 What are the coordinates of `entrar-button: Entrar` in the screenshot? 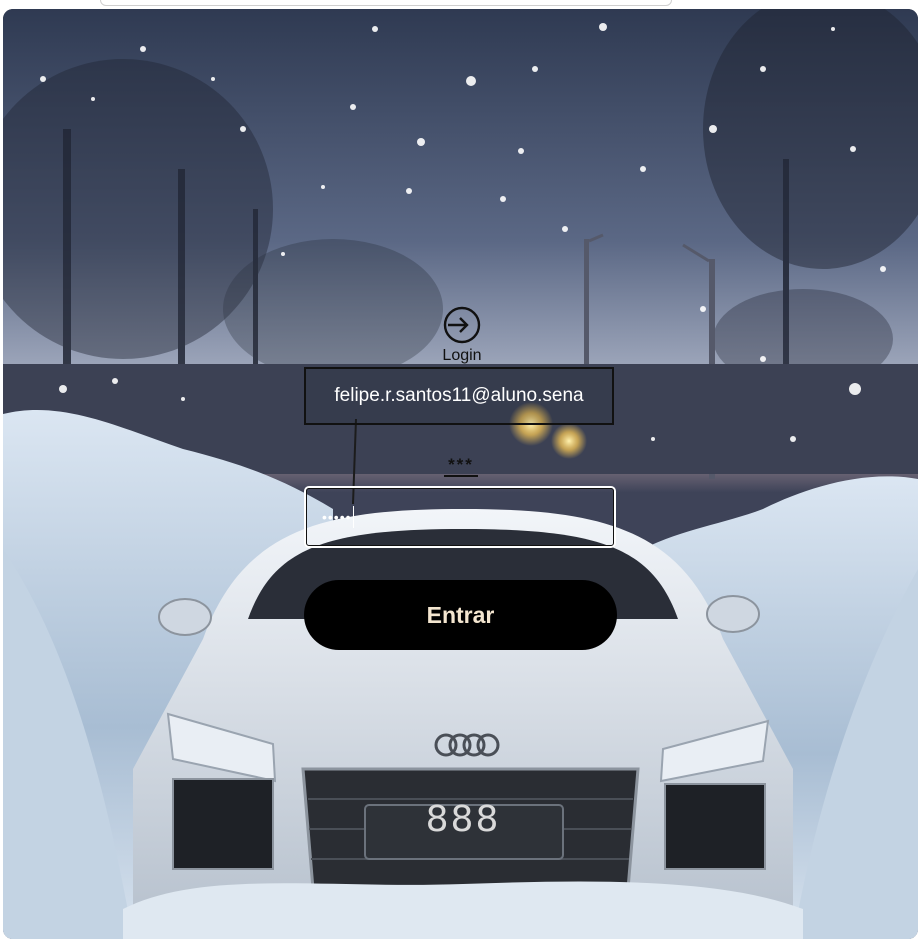 It's located at (460, 615).